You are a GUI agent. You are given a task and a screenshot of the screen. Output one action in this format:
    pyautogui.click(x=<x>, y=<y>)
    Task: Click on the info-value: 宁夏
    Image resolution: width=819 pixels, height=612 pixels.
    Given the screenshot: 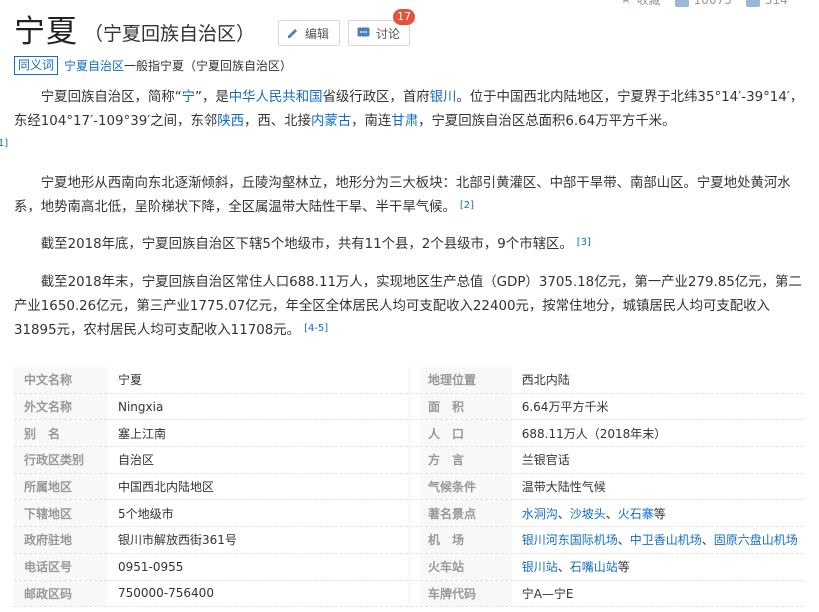 What is the action you would take?
    pyautogui.click(x=258, y=380)
    